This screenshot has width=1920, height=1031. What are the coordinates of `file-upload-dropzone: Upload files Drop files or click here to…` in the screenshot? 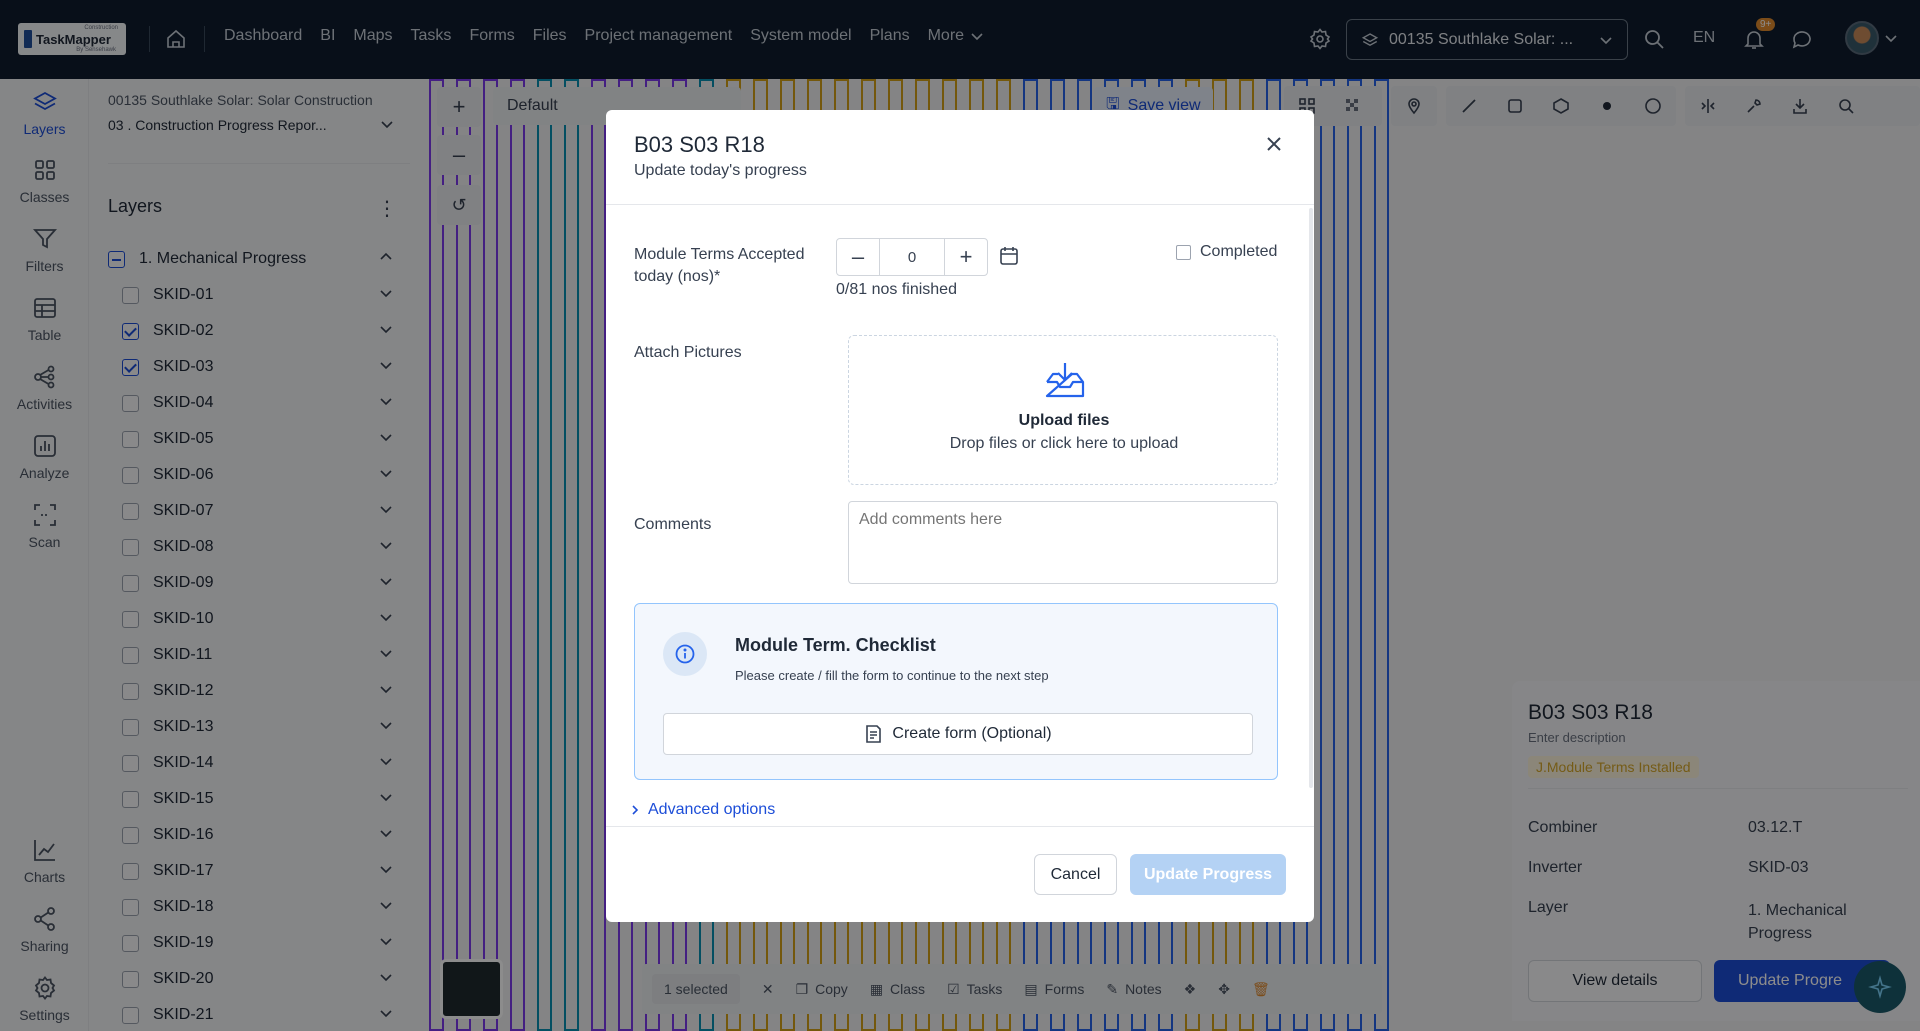 It's located at (1063, 410).